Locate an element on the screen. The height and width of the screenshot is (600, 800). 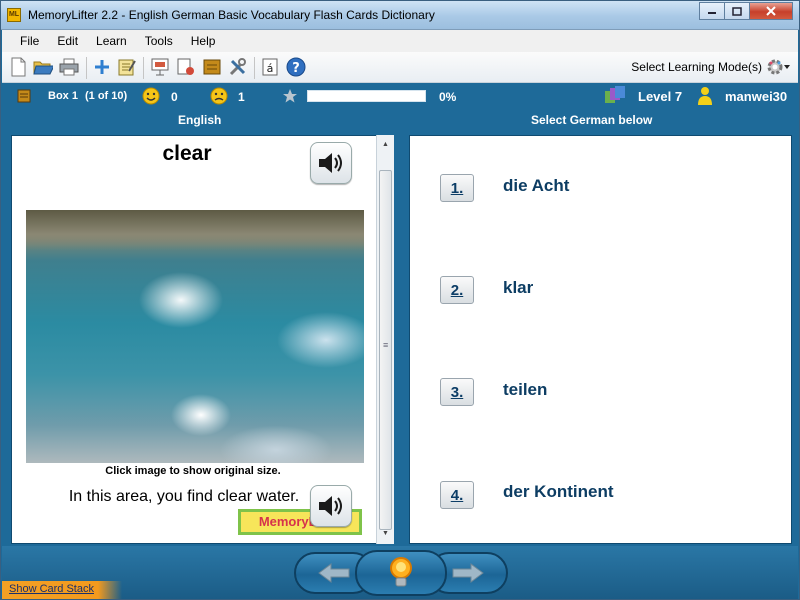
box-icon-status is located at coordinates (24, 97).